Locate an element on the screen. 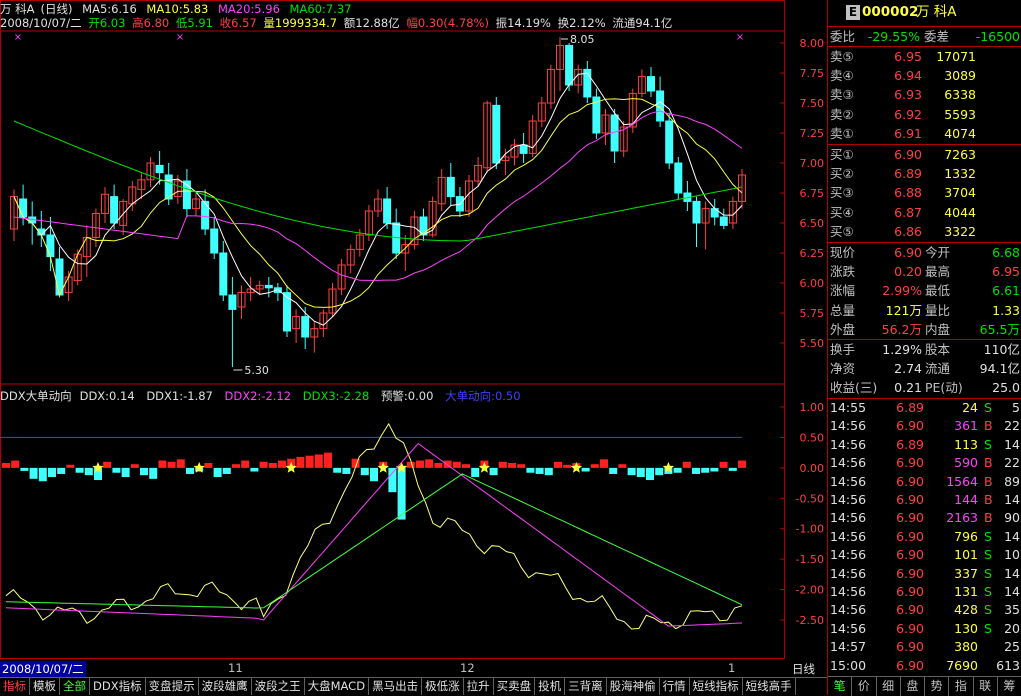 Image resolution: width=1021 pixels, height=696 pixels. bids-row: 买⑤ 6.86 3322 is located at coordinates (924, 231).